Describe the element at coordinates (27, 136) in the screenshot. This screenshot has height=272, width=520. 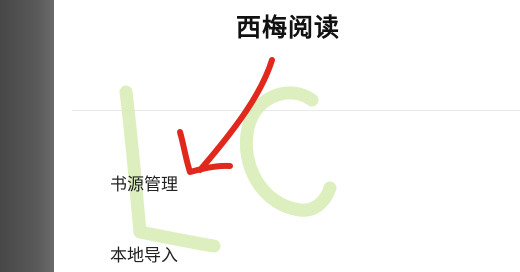
I see `drawer-scrim` at that location.